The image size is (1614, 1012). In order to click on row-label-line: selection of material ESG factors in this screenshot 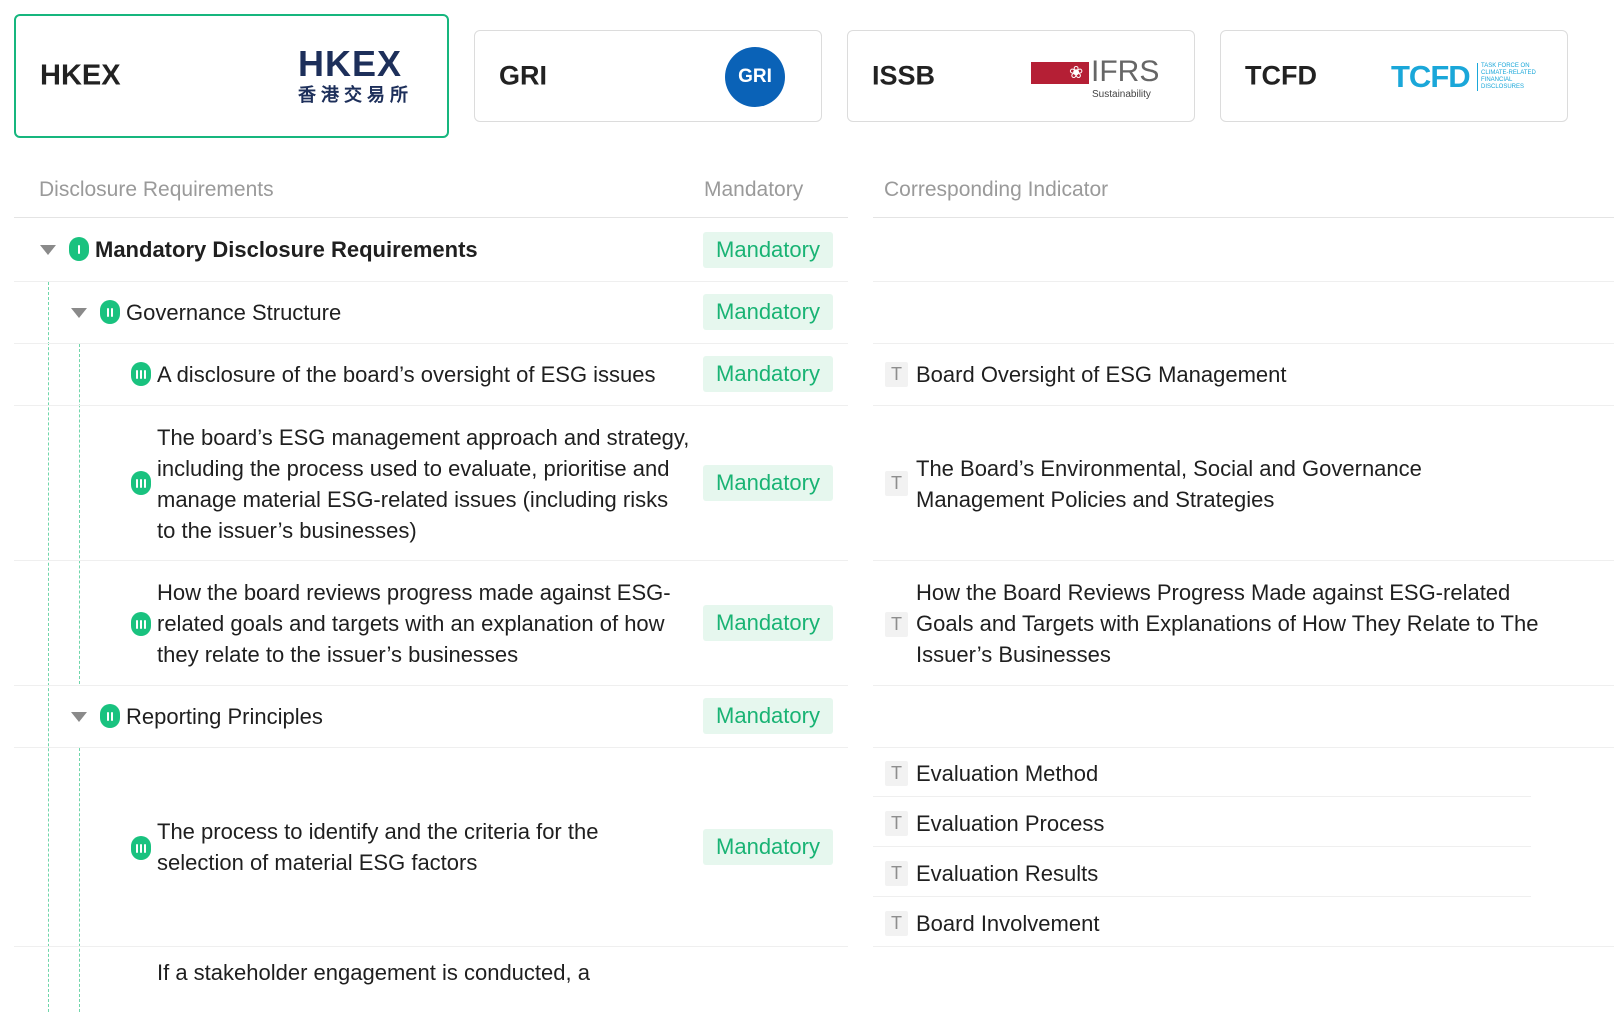, I will do `click(317, 862)`.